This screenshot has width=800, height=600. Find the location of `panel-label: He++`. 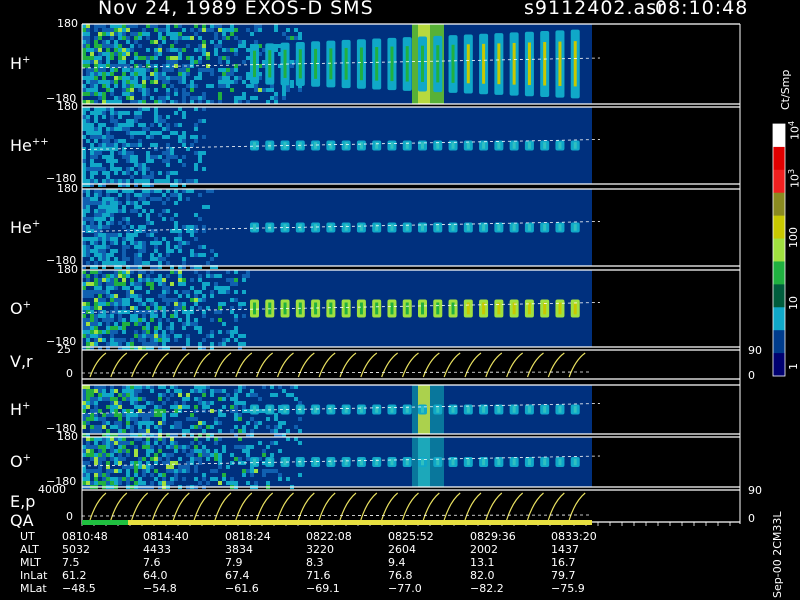

panel-label: He++ is located at coordinates (29, 145).